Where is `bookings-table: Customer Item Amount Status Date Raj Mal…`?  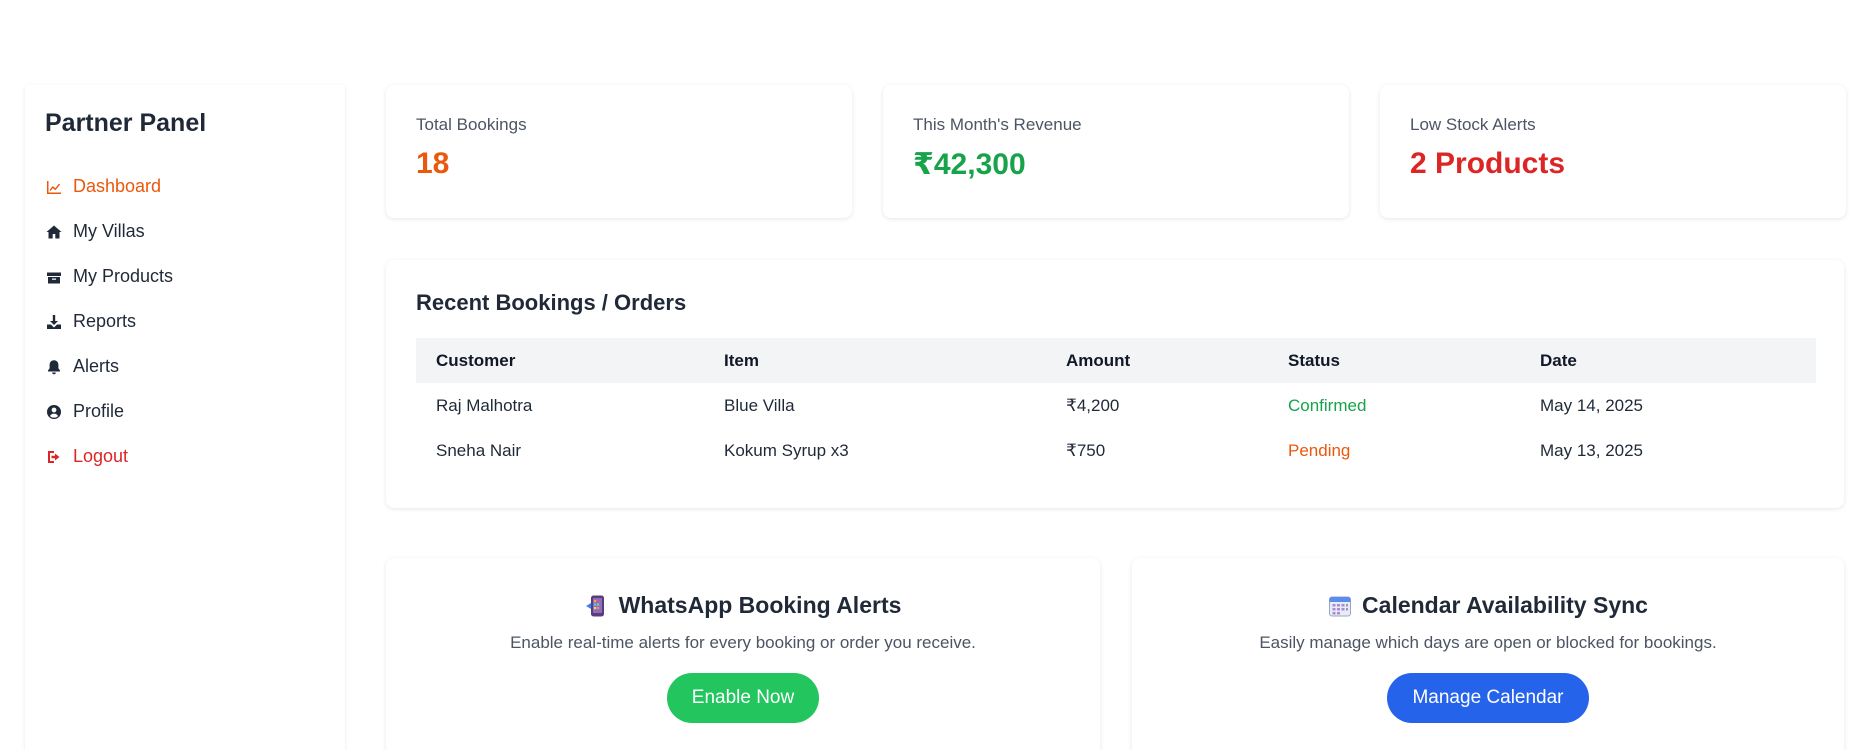
bookings-table: Customer Item Amount Status Date Raj Mal… is located at coordinates (1116, 405).